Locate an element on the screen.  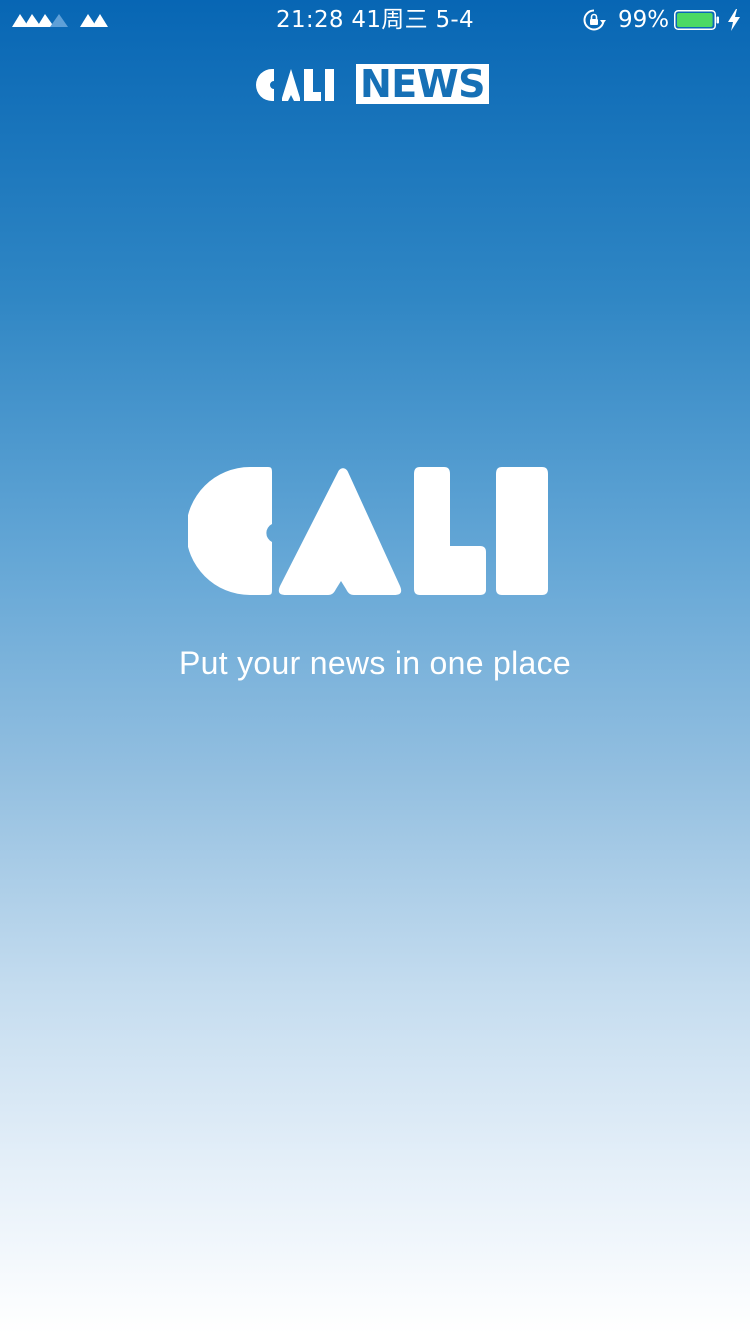
status-bar: 21:28 41周三 5-4 99% is located at coordinates (375, 20).